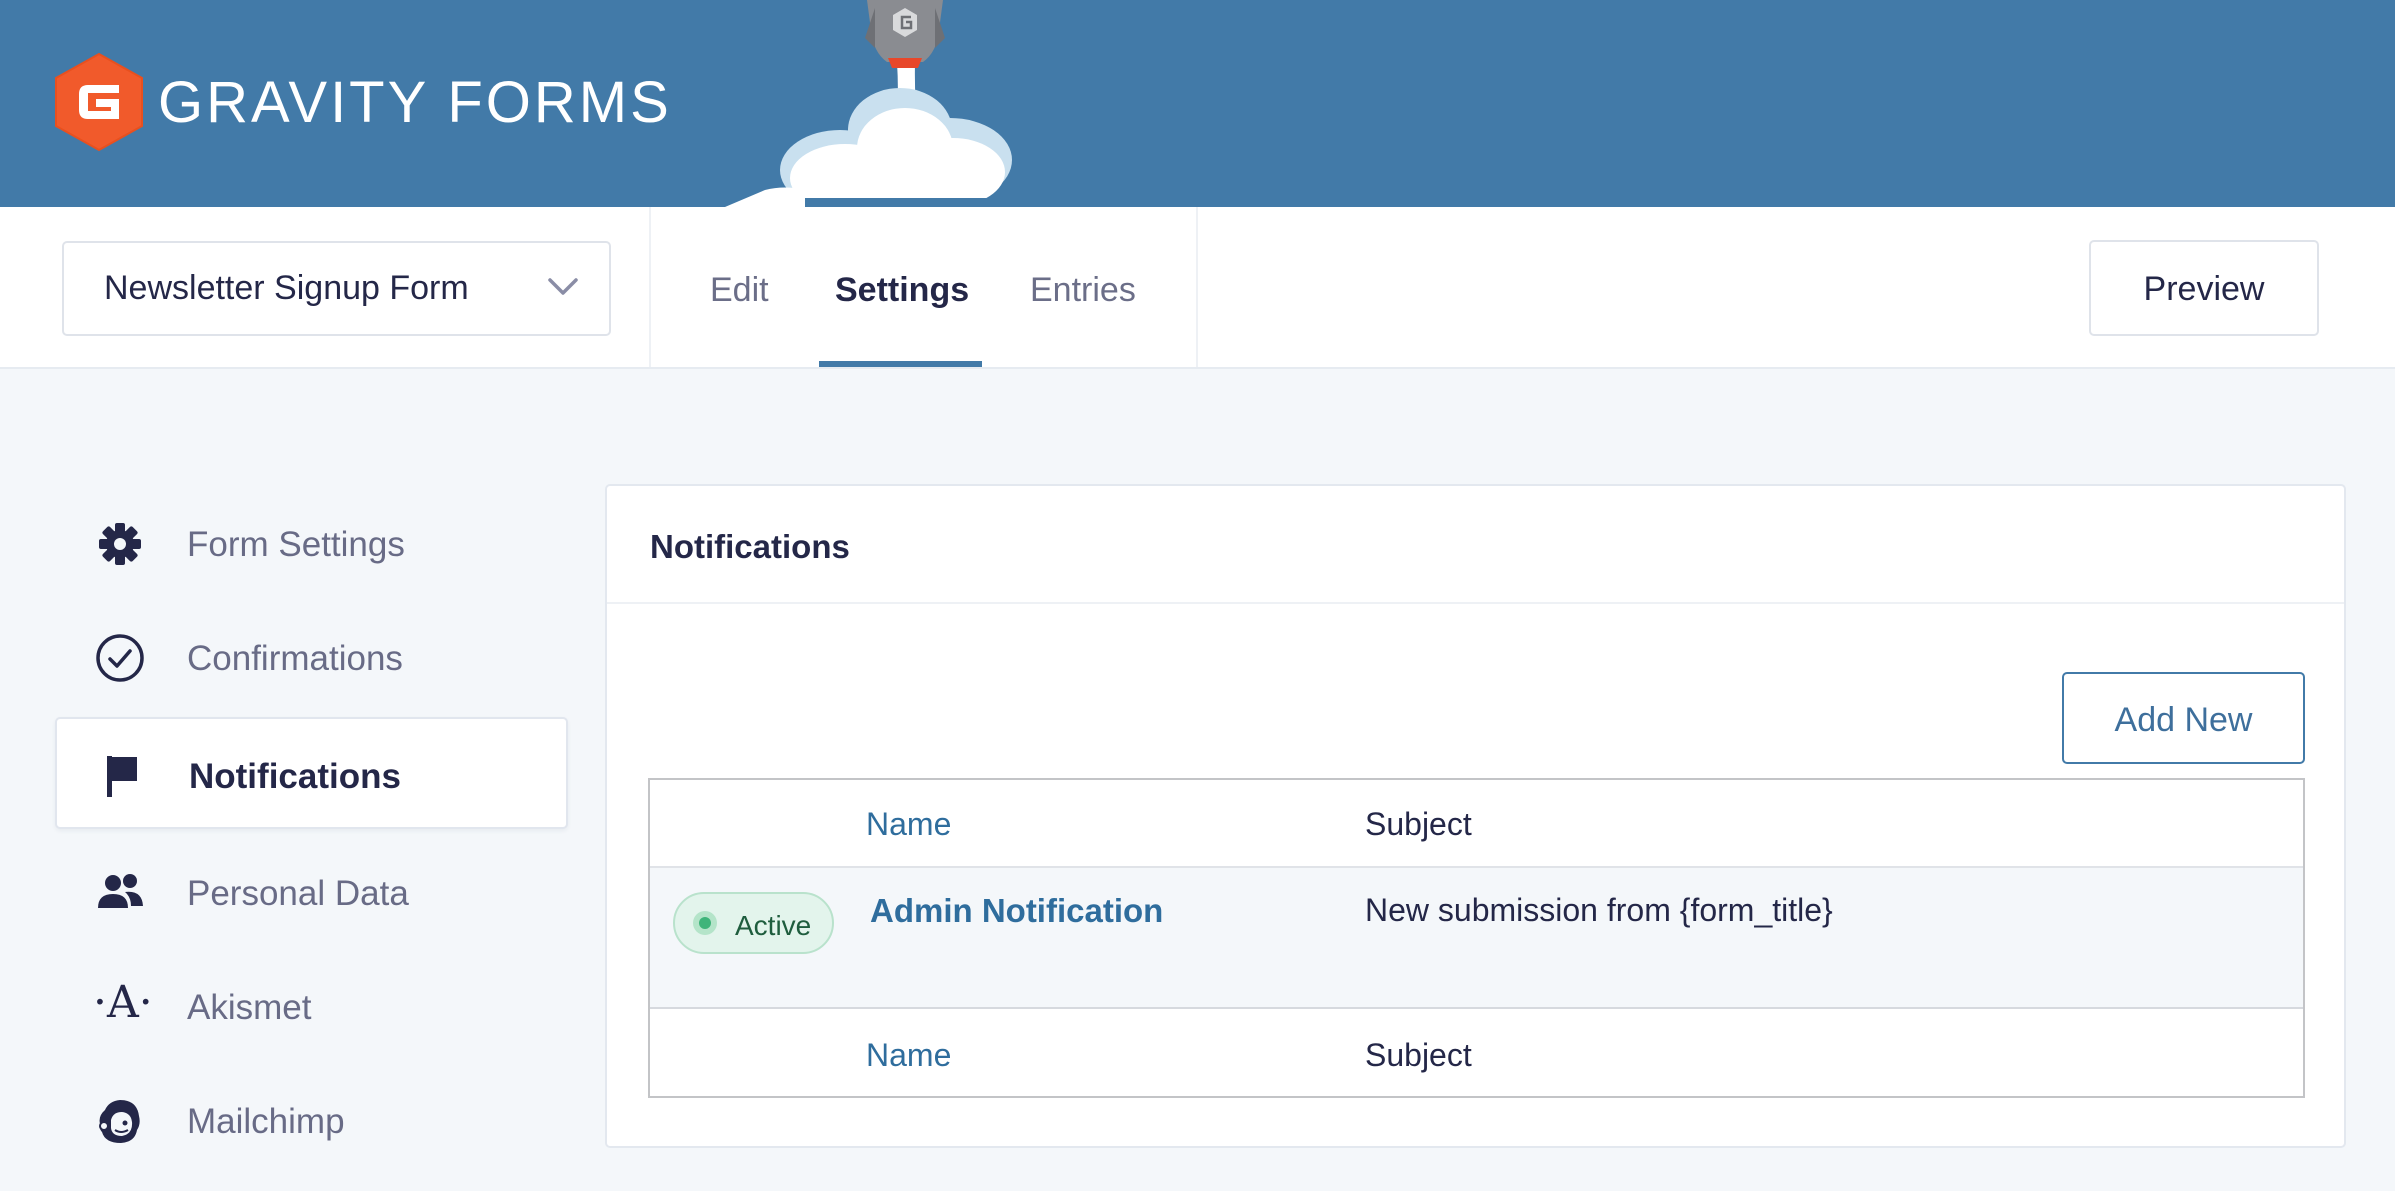 This screenshot has width=2395, height=1191. Describe the element at coordinates (120, 658) in the screenshot. I see `check-circle-icon` at that location.